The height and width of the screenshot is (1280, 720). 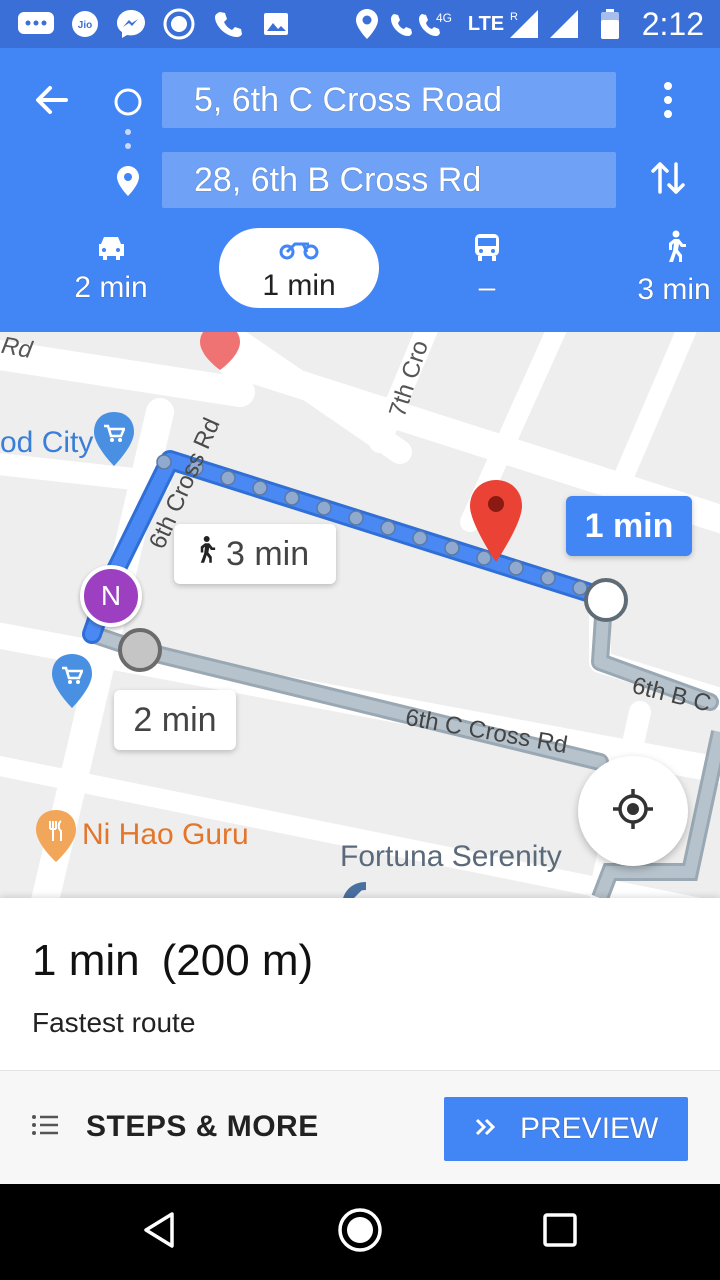 What do you see at coordinates (486, 1129) in the screenshot?
I see `double-chevron-icon` at bounding box center [486, 1129].